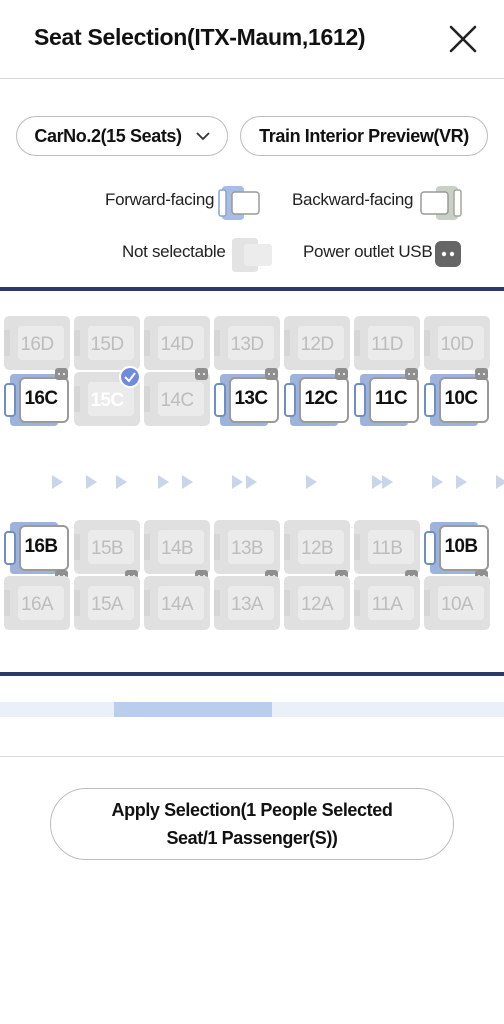  I want to click on seat-13d: 13D, so click(247, 345).